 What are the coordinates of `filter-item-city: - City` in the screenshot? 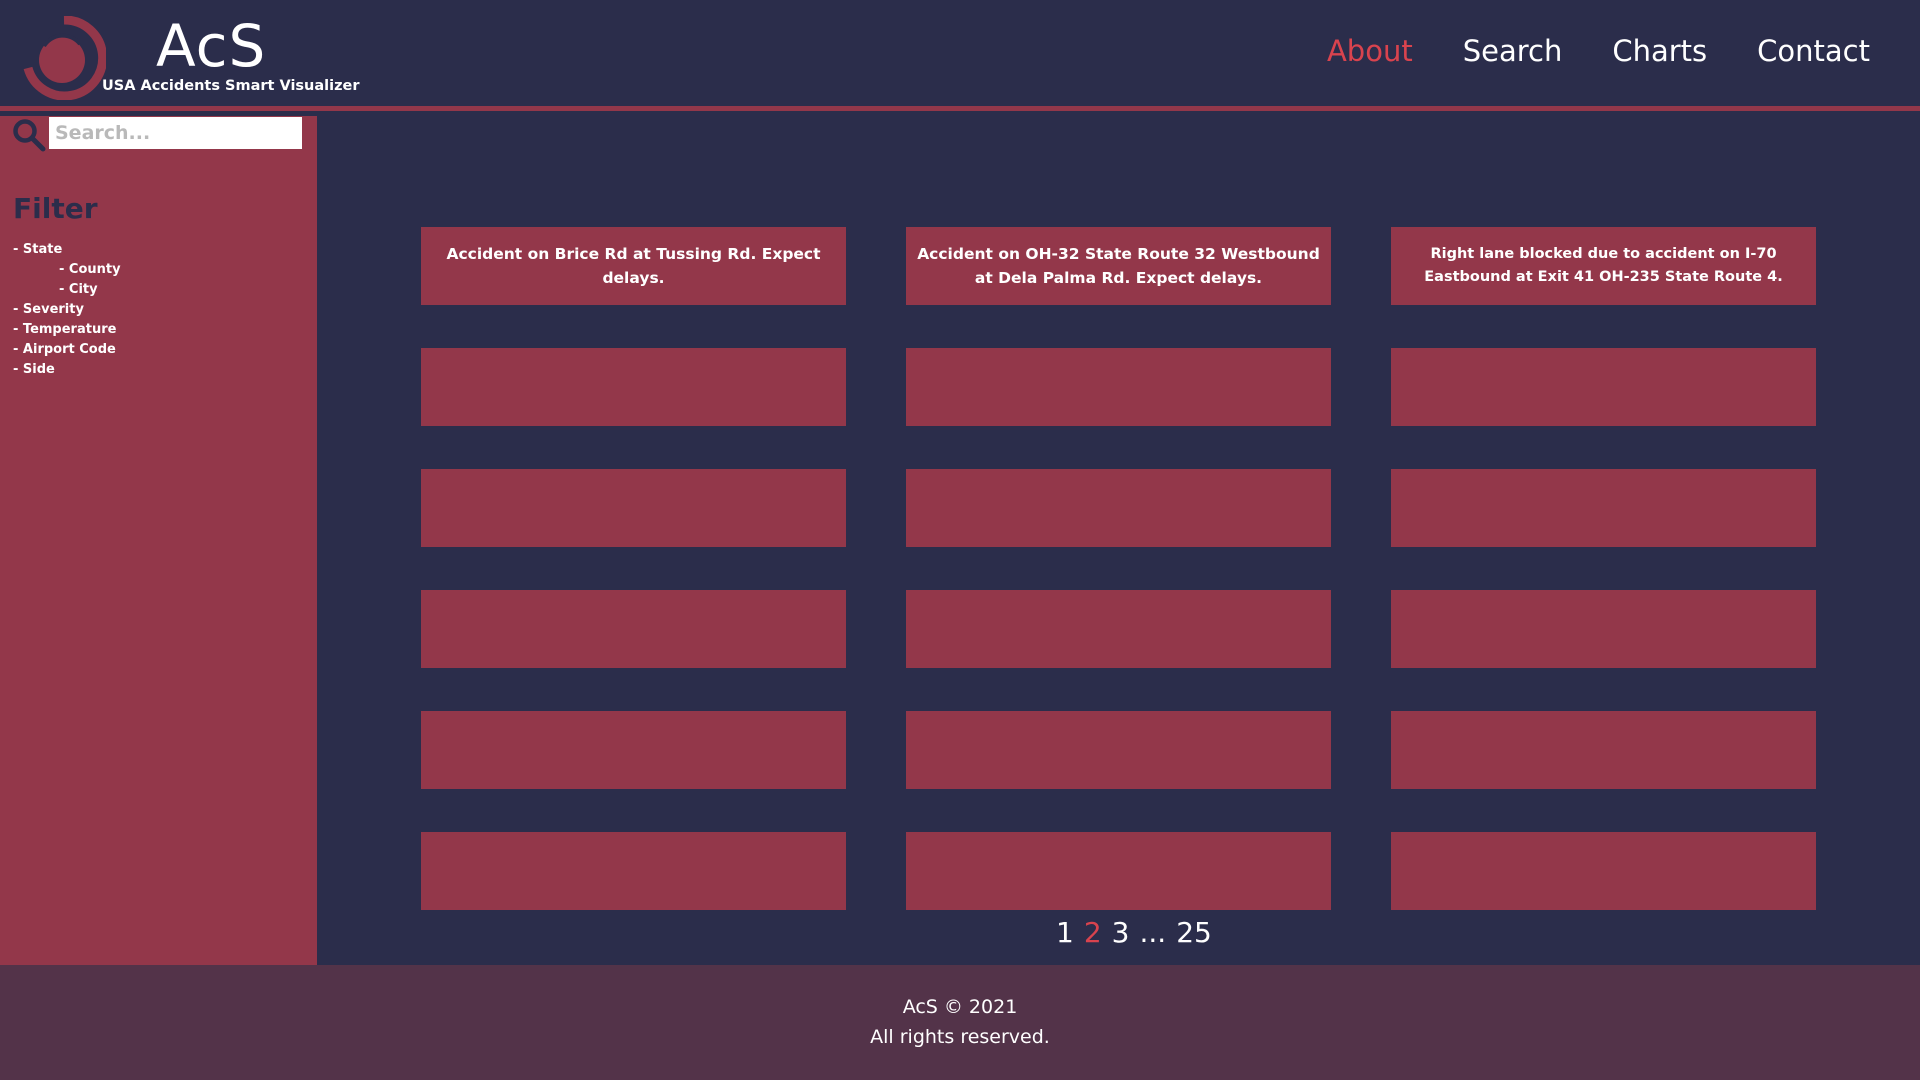 It's located at (67, 290).